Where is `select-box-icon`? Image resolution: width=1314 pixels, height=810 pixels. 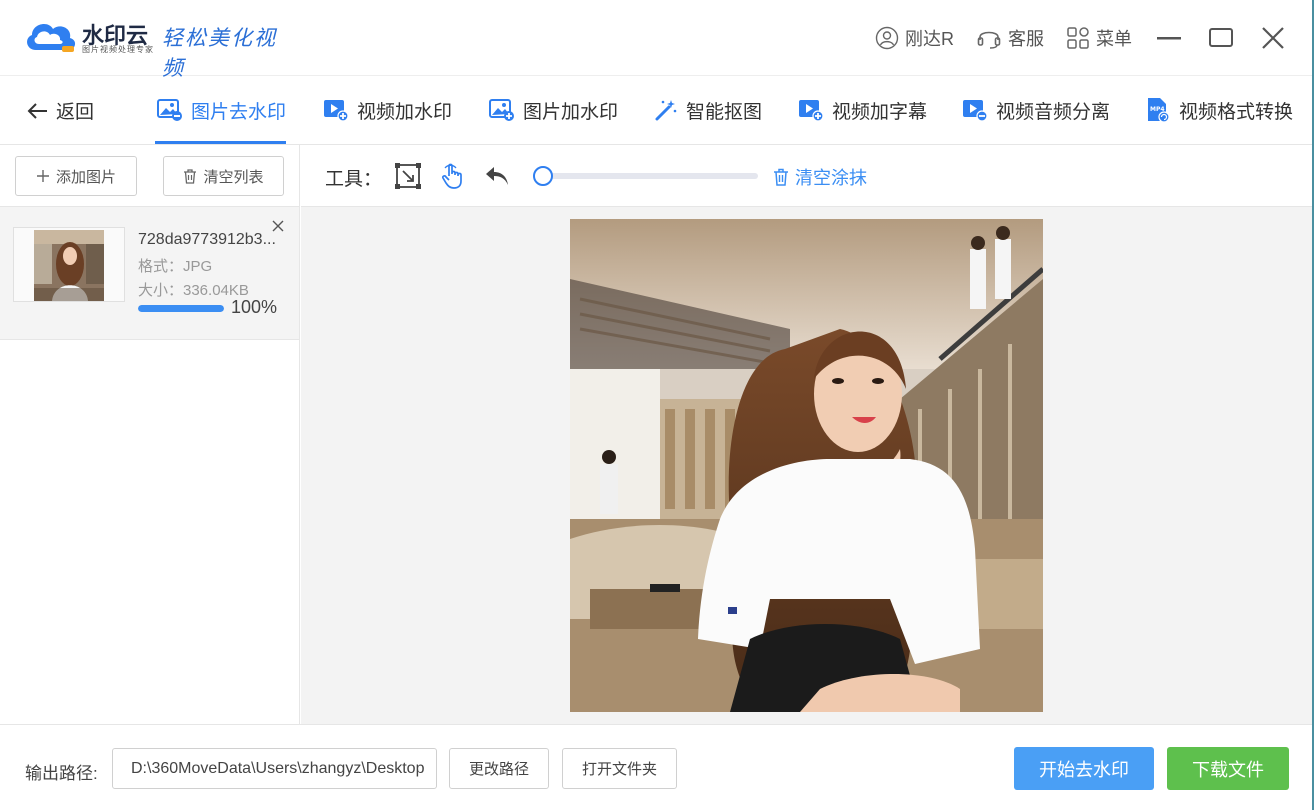 select-box-icon is located at coordinates (408, 176).